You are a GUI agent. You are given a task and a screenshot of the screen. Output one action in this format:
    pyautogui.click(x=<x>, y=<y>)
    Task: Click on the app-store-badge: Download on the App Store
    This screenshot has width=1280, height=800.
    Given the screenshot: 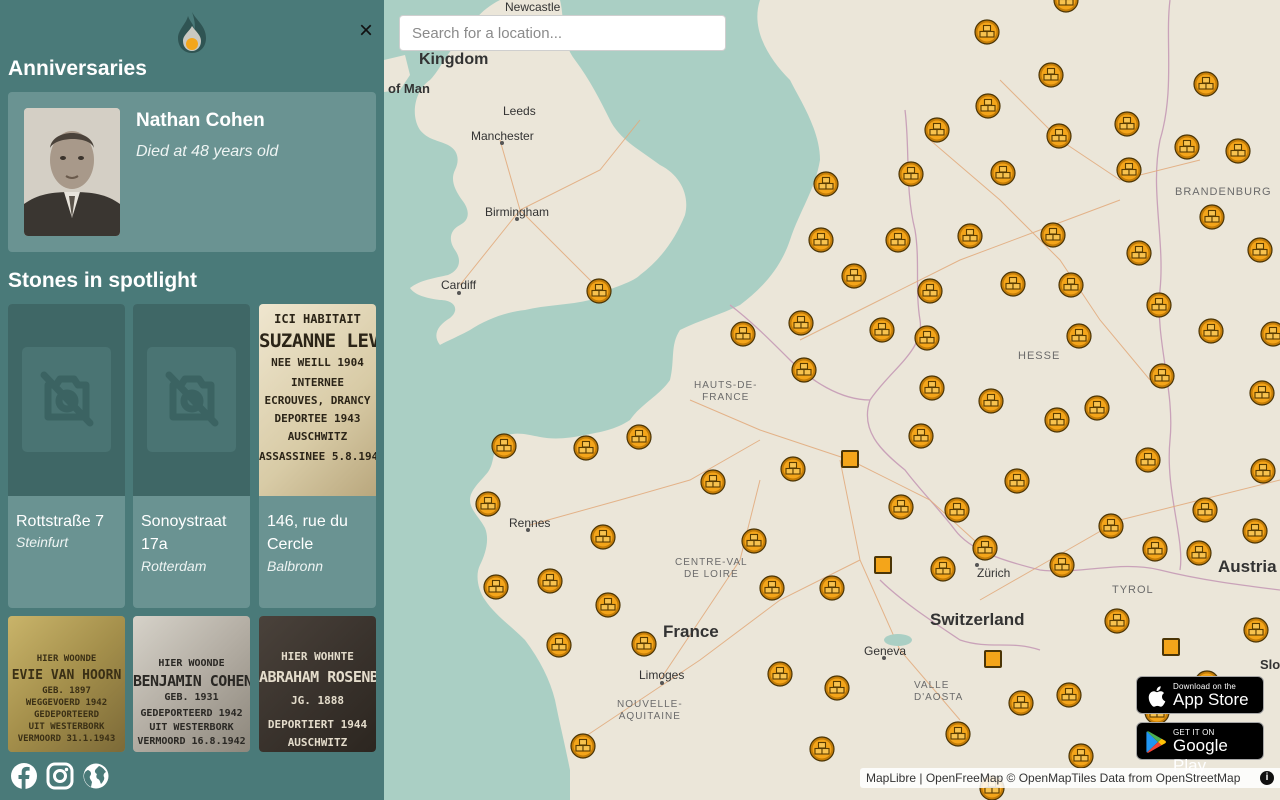 What is the action you would take?
    pyautogui.click(x=1200, y=695)
    